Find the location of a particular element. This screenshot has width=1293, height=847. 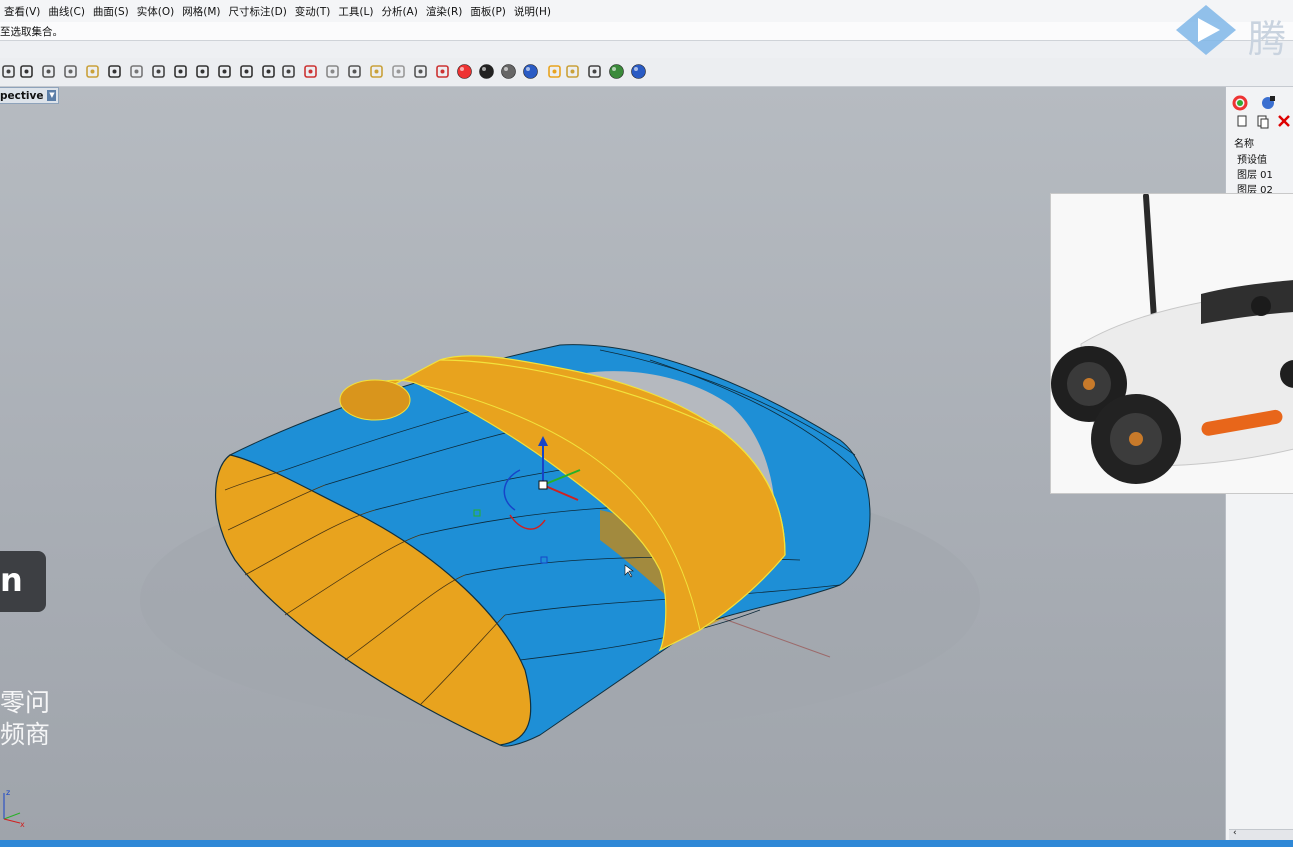

grid-icon is located at coordinates (288, 71).